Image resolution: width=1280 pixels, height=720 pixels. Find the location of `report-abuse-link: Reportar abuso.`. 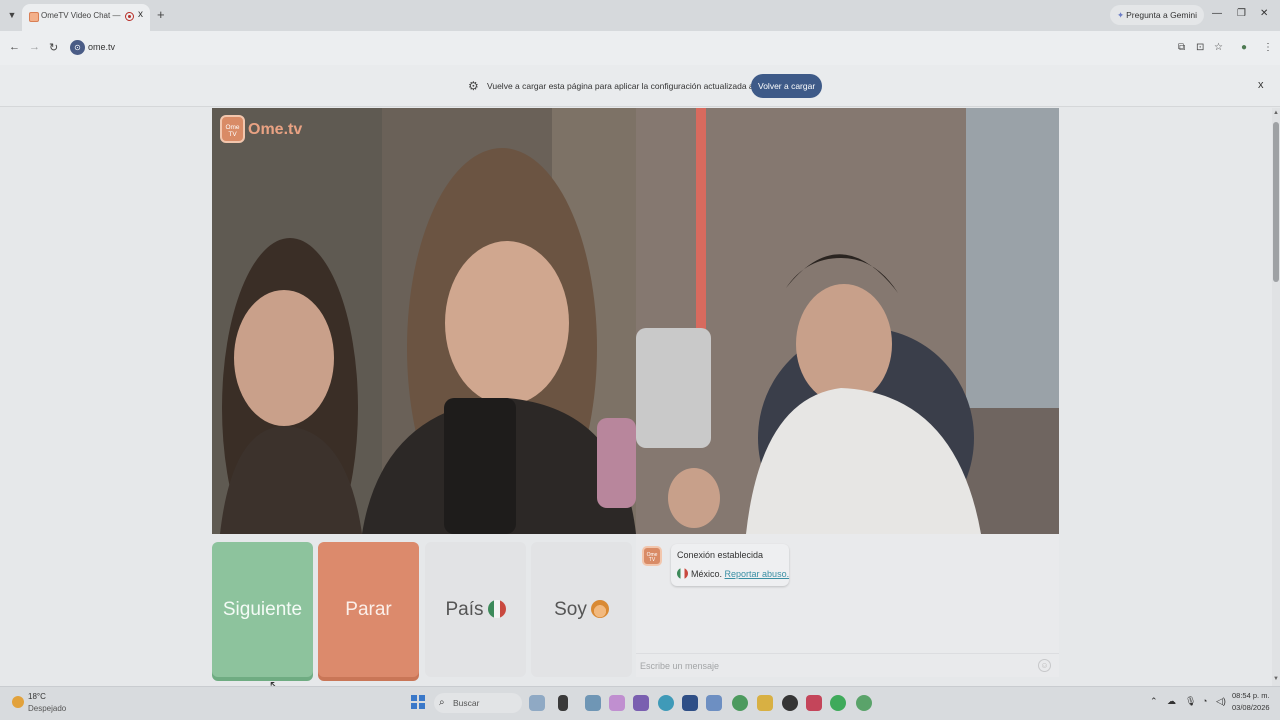

report-abuse-link: Reportar abuso. is located at coordinates (757, 574).